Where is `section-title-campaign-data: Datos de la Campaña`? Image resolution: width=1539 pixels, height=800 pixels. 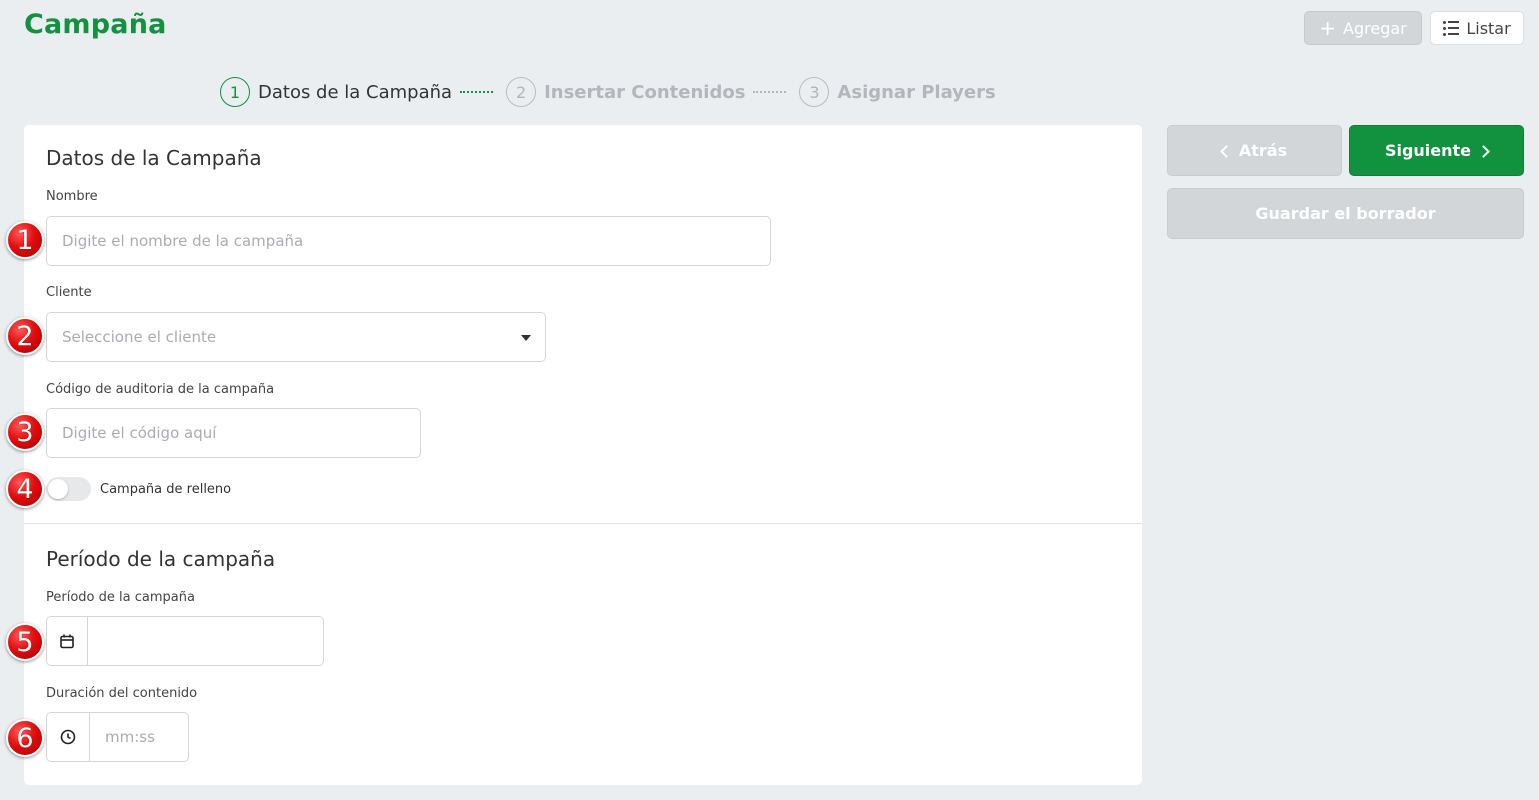 section-title-campaign-data: Datos de la Campaña is located at coordinates (154, 158).